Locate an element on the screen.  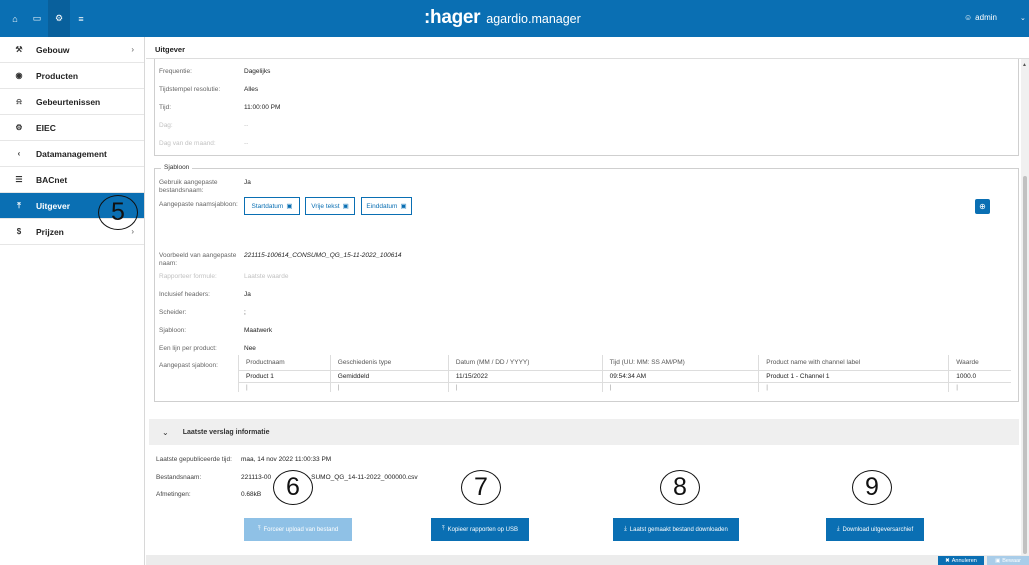
button-label: Bewaar is located at coordinates (1011, 560).